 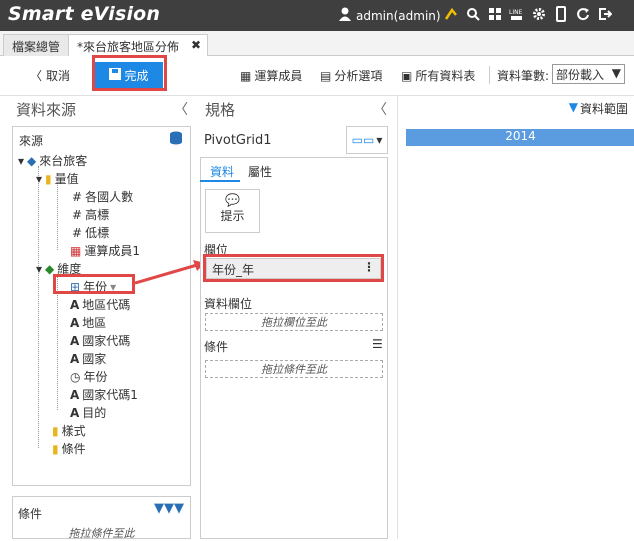 What do you see at coordinates (170, 272) in the screenshot?
I see `drag-arrow` at bounding box center [170, 272].